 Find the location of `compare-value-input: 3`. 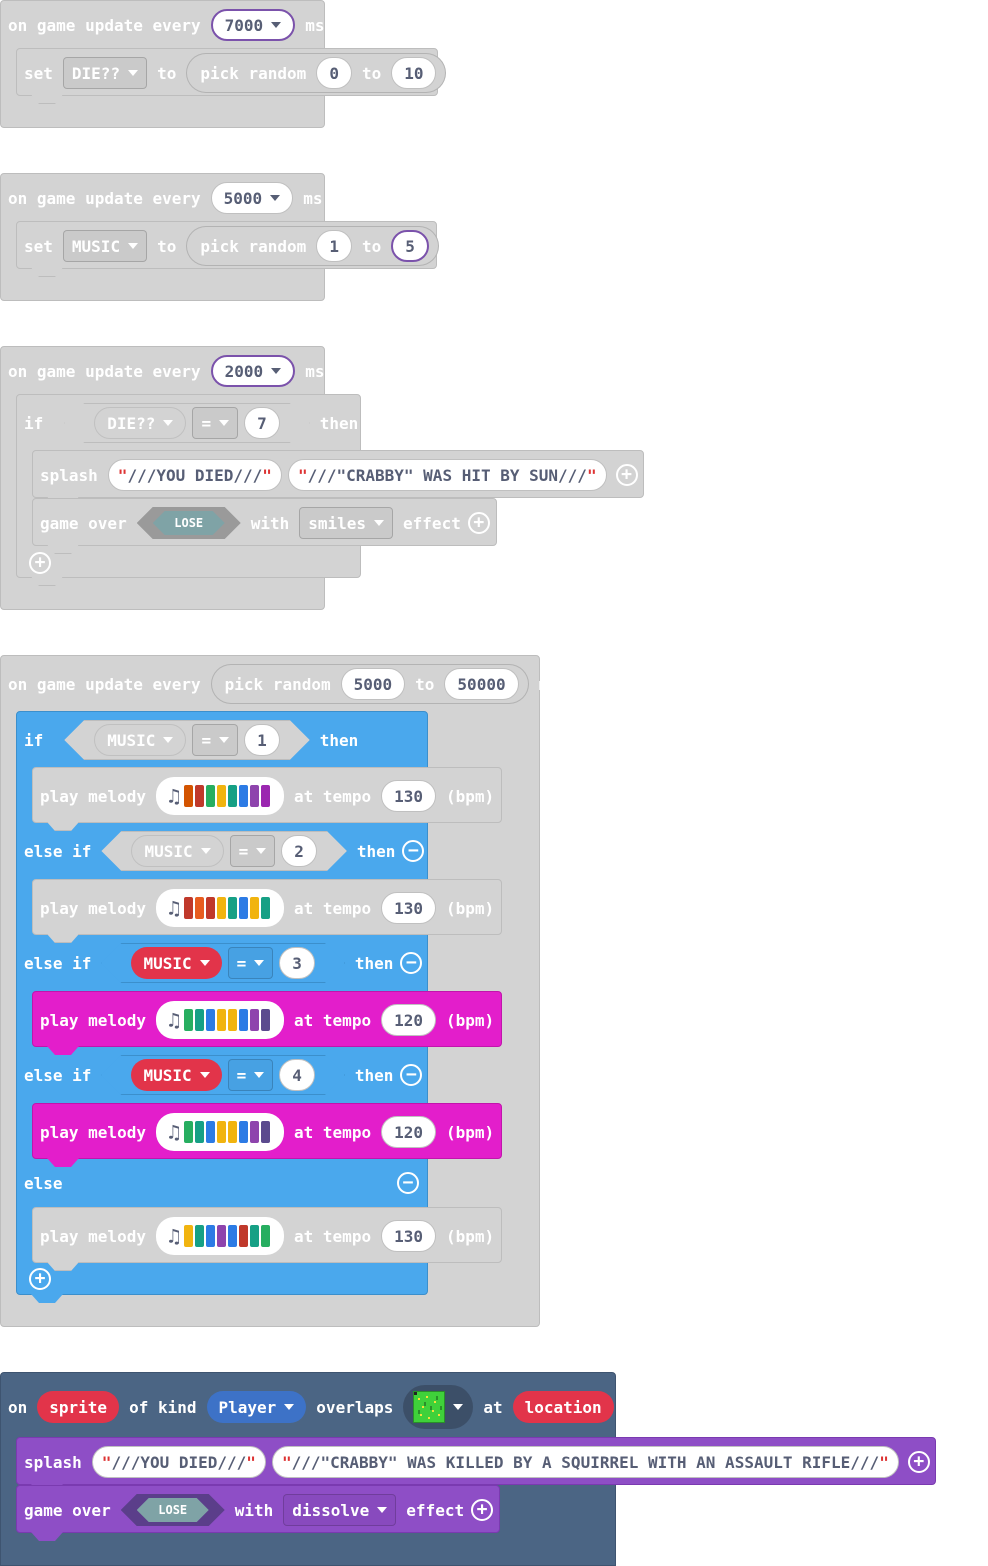

compare-value-input: 3 is located at coordinates (297, 963).